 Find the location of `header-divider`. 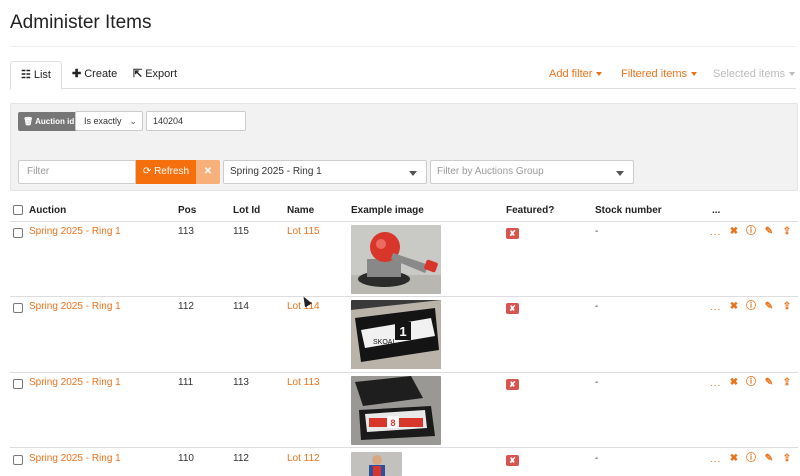

header-divider is located at coordinates (404, 221).